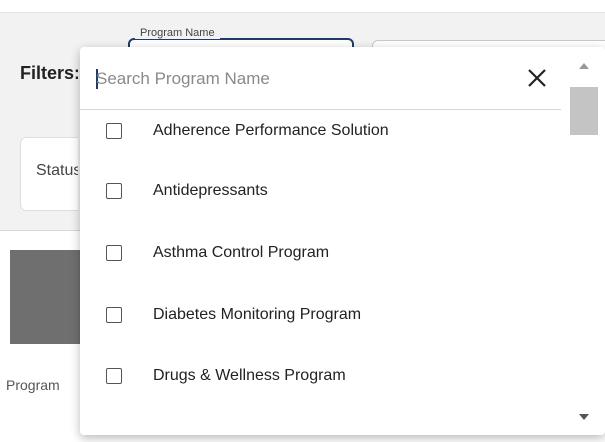 This screenshot has height=442, width=605. Describe the element at coordinates (537, 78) in the screenshot. I see `close-icon` at that location.